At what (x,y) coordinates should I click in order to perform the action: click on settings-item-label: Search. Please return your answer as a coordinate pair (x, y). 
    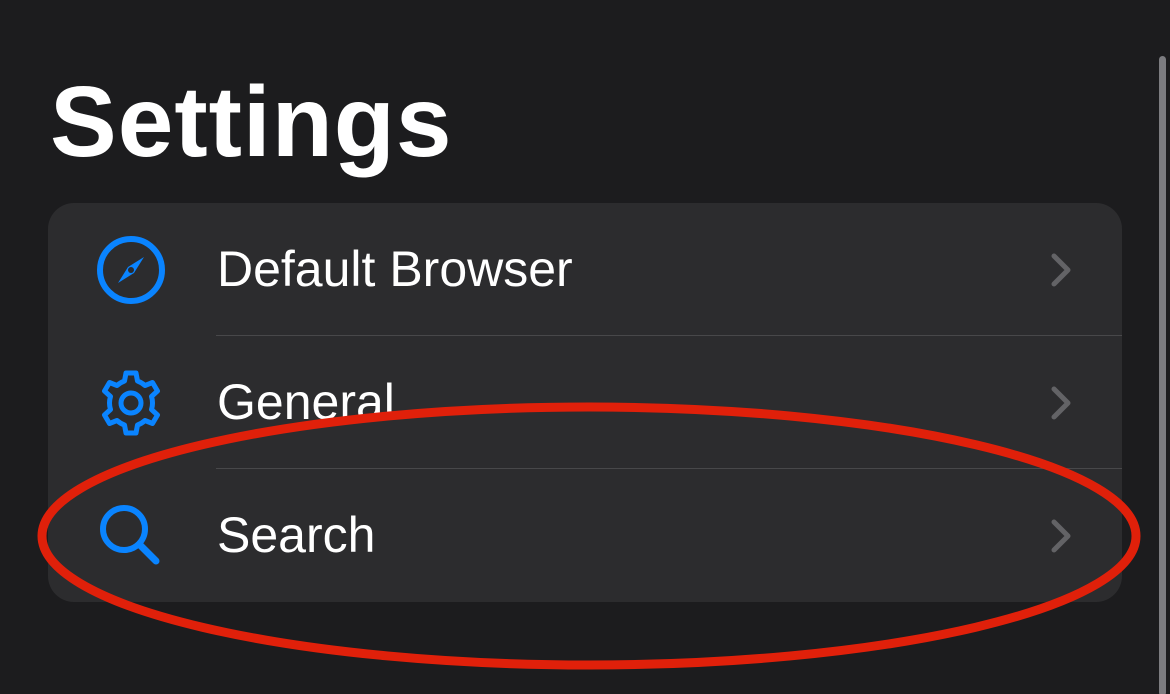
    Looking at the image, I should click on (296, 535).